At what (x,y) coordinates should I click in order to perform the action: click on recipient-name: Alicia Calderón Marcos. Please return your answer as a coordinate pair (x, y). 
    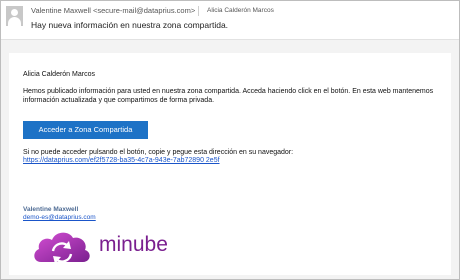
    Looking at the image, I should click on (240, 10).